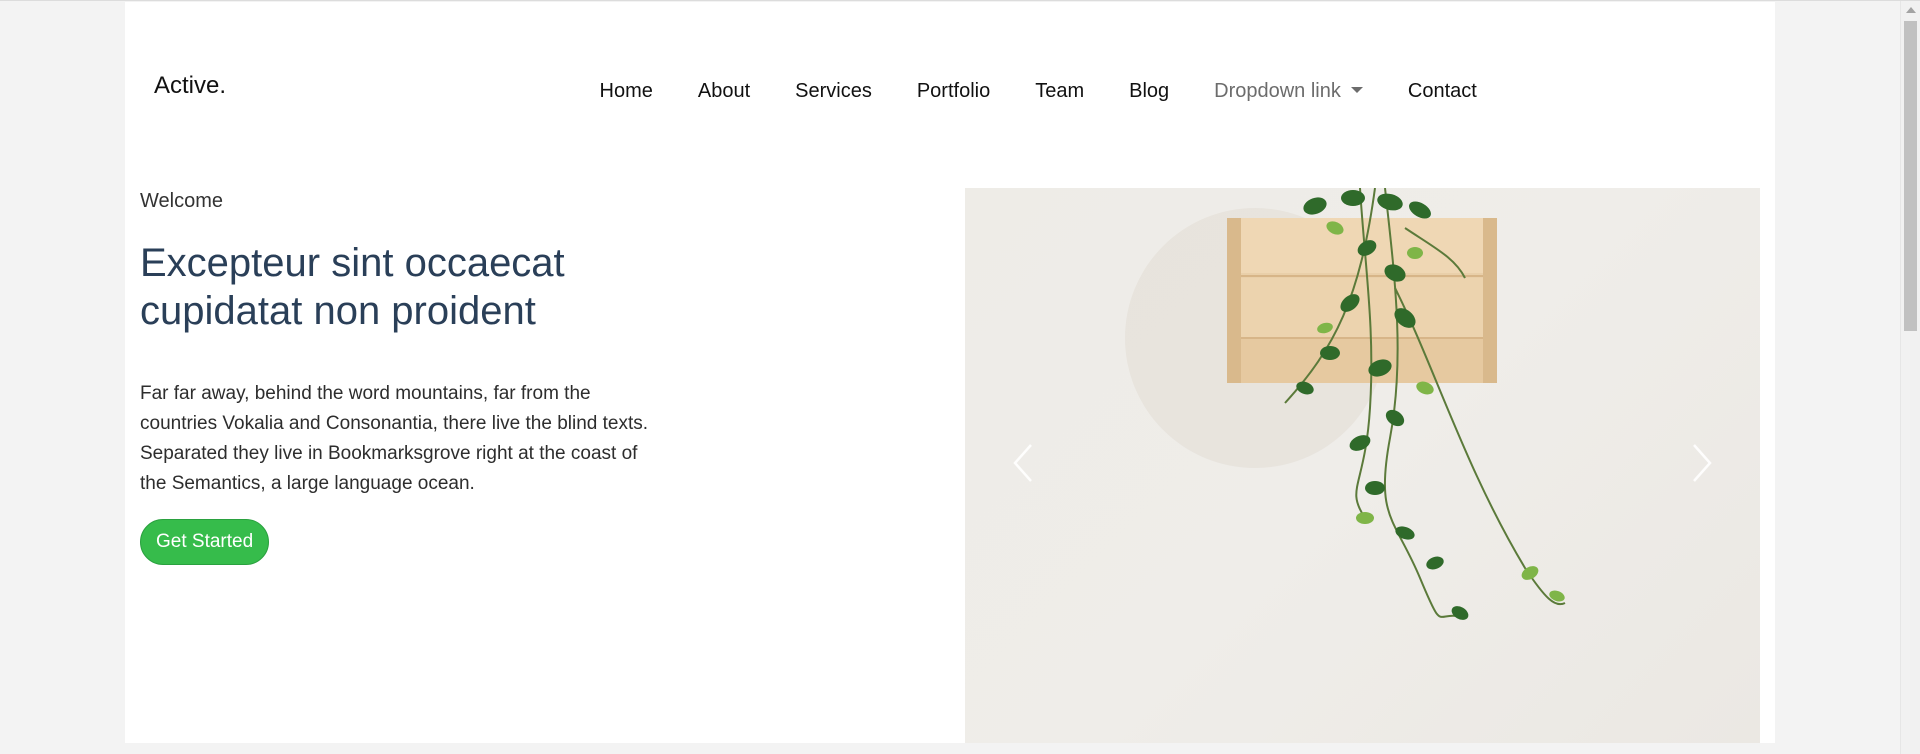 The height and width of the screenshot is (754, 1920). Describe the element at coordinates (1911, 10) in the screenshot. I see `scroll-up-arrow-icon` at that location.